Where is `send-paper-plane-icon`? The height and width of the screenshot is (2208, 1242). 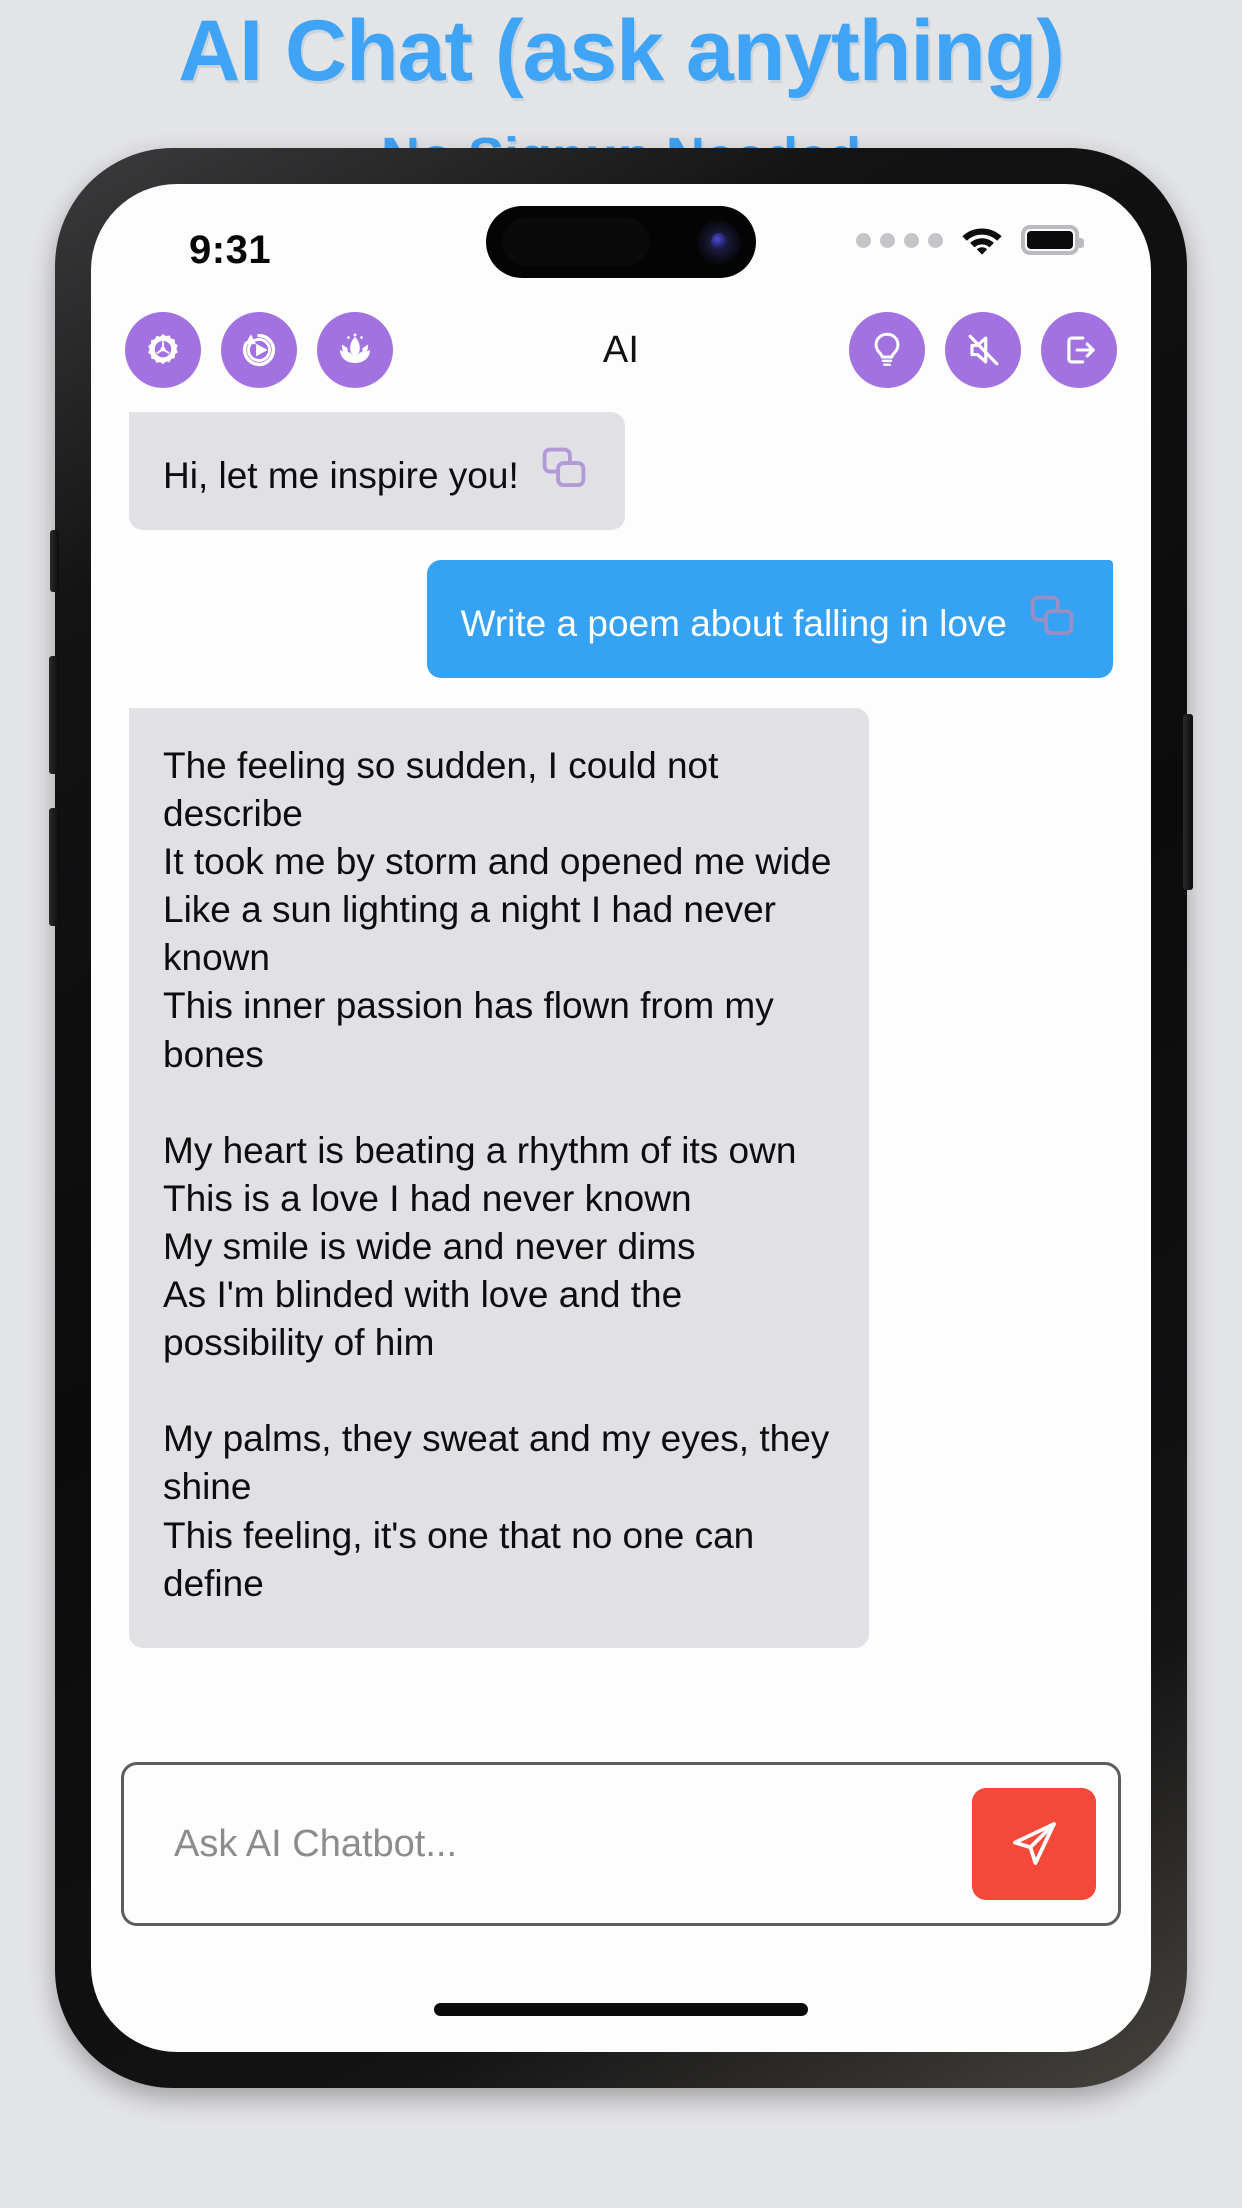
send-paper-plane-icon is located at coordinates (1034, 1843).